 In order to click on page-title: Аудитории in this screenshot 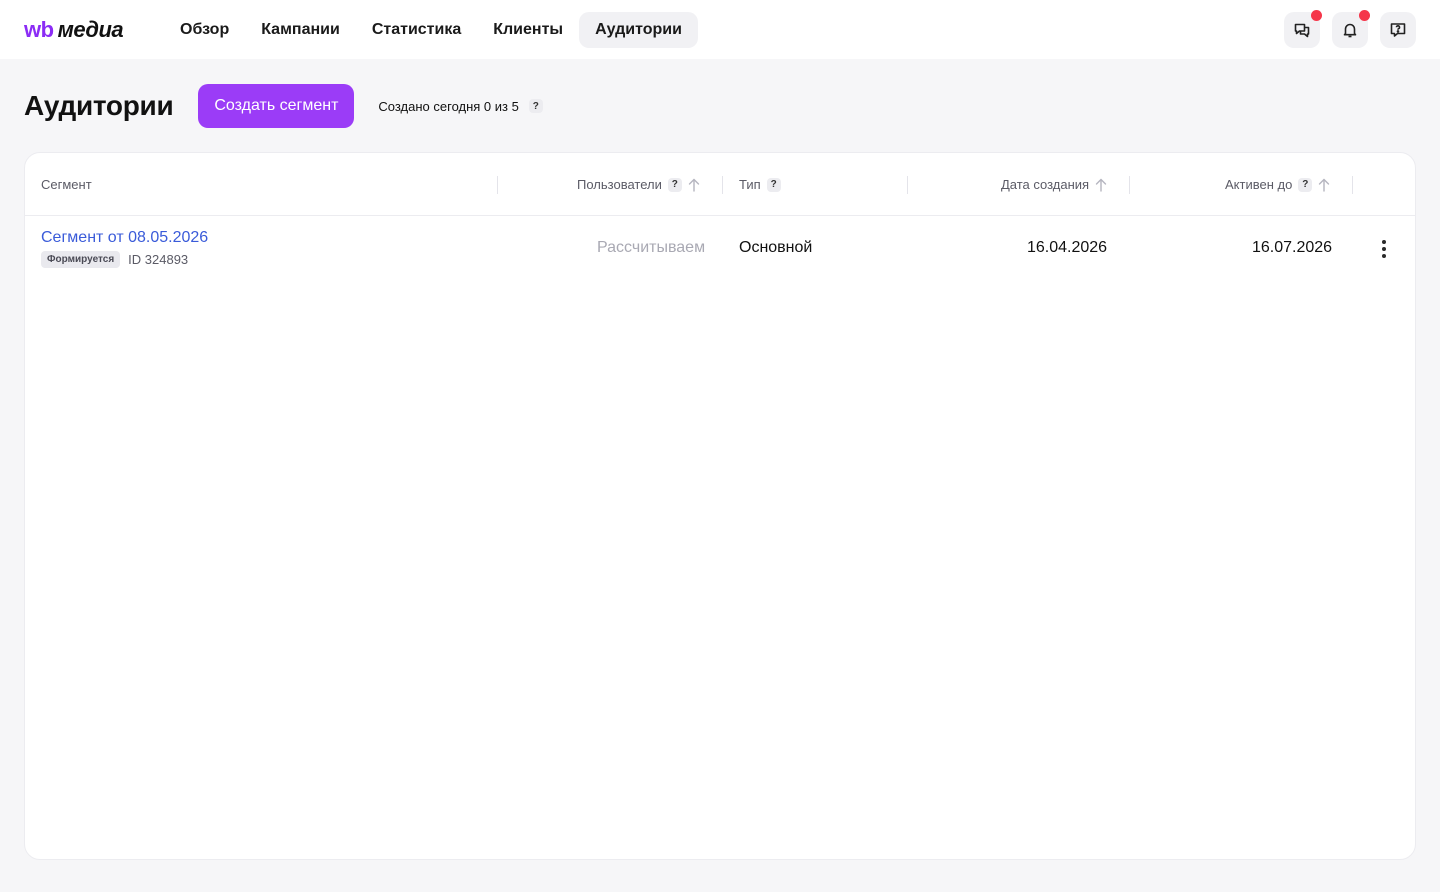, I will do `click(99, 105)`.